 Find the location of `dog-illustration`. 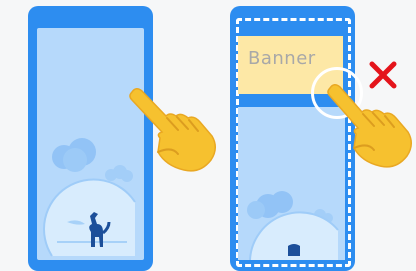

dog-illustration is located at coordinates (293, 225).